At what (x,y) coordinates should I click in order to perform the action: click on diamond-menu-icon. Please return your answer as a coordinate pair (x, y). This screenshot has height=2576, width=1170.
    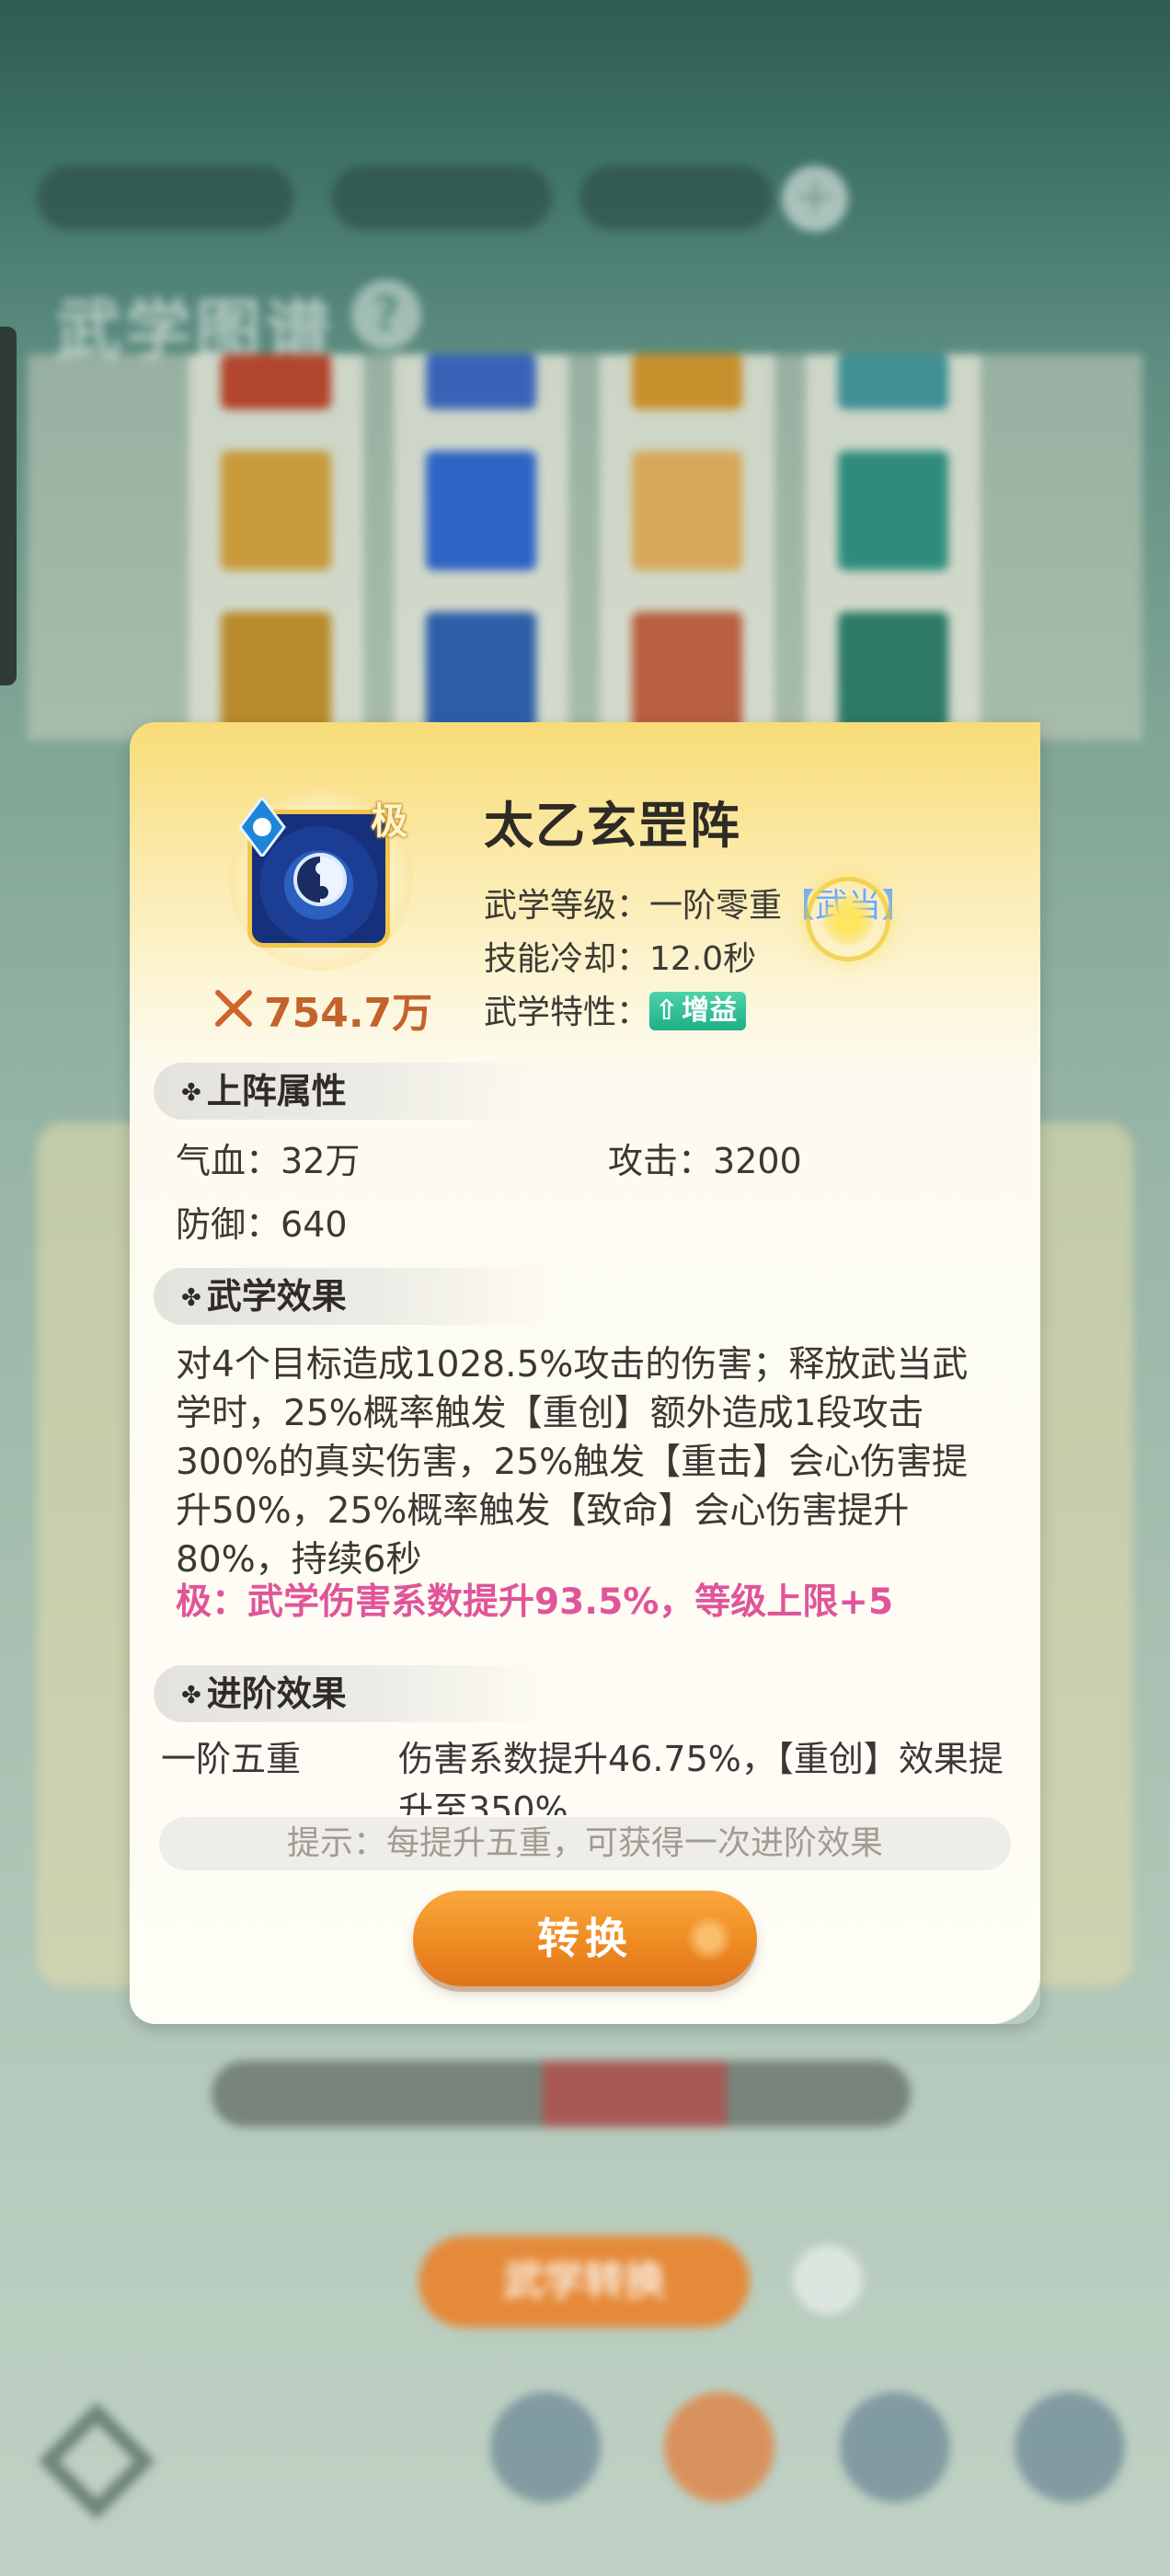
    Looking at the image, I should click on (96, 2461).